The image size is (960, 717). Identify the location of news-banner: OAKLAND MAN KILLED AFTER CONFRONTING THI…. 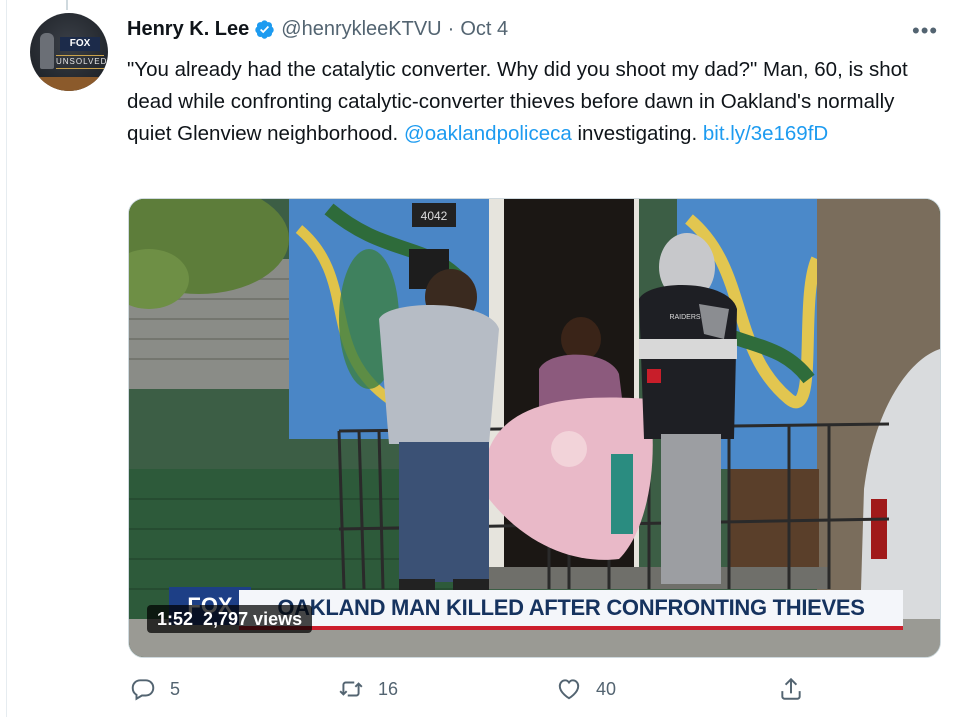
(571, 610).